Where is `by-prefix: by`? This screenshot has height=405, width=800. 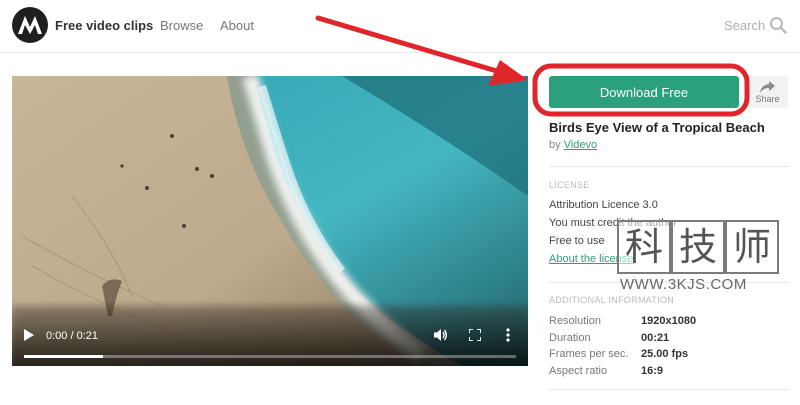 by-prefix: by is located at coordinates (555, 145).